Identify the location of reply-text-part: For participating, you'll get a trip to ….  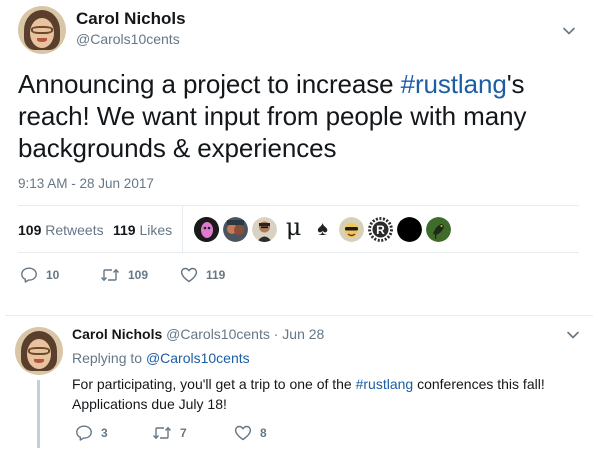
(214, 384).